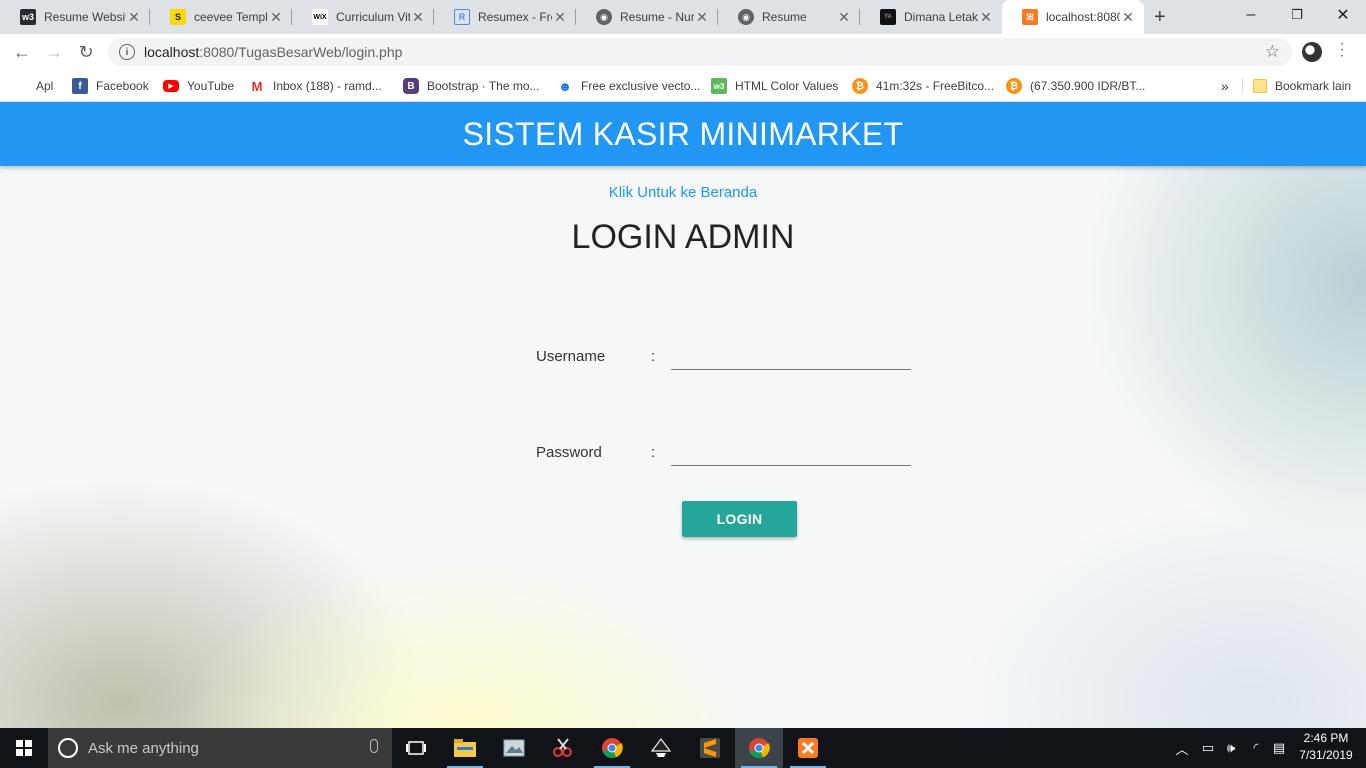 Image resolution: width=1366 pixels, height=768 pixels. What do you see at coordinates (257, 86) in the screenshot?
I see `gmail-icon: M` at bounding box center [257, 86].